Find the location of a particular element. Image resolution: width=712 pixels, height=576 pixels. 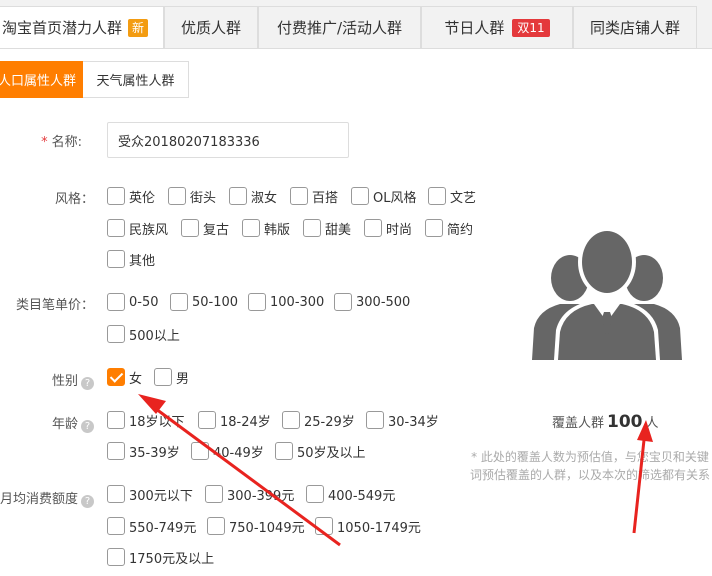

price-option-0-50: 0-50 is located at coordinates (133, 302).